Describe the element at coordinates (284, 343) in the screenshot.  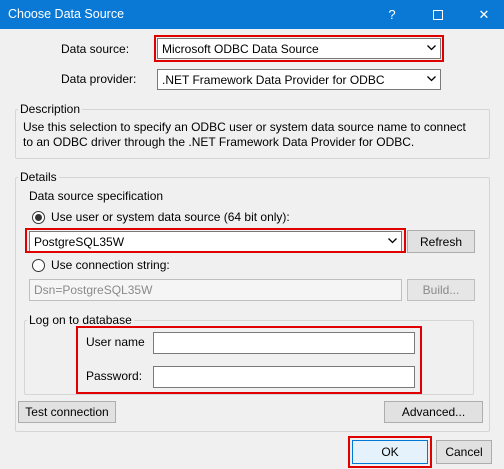
I see `username-field` at that location.